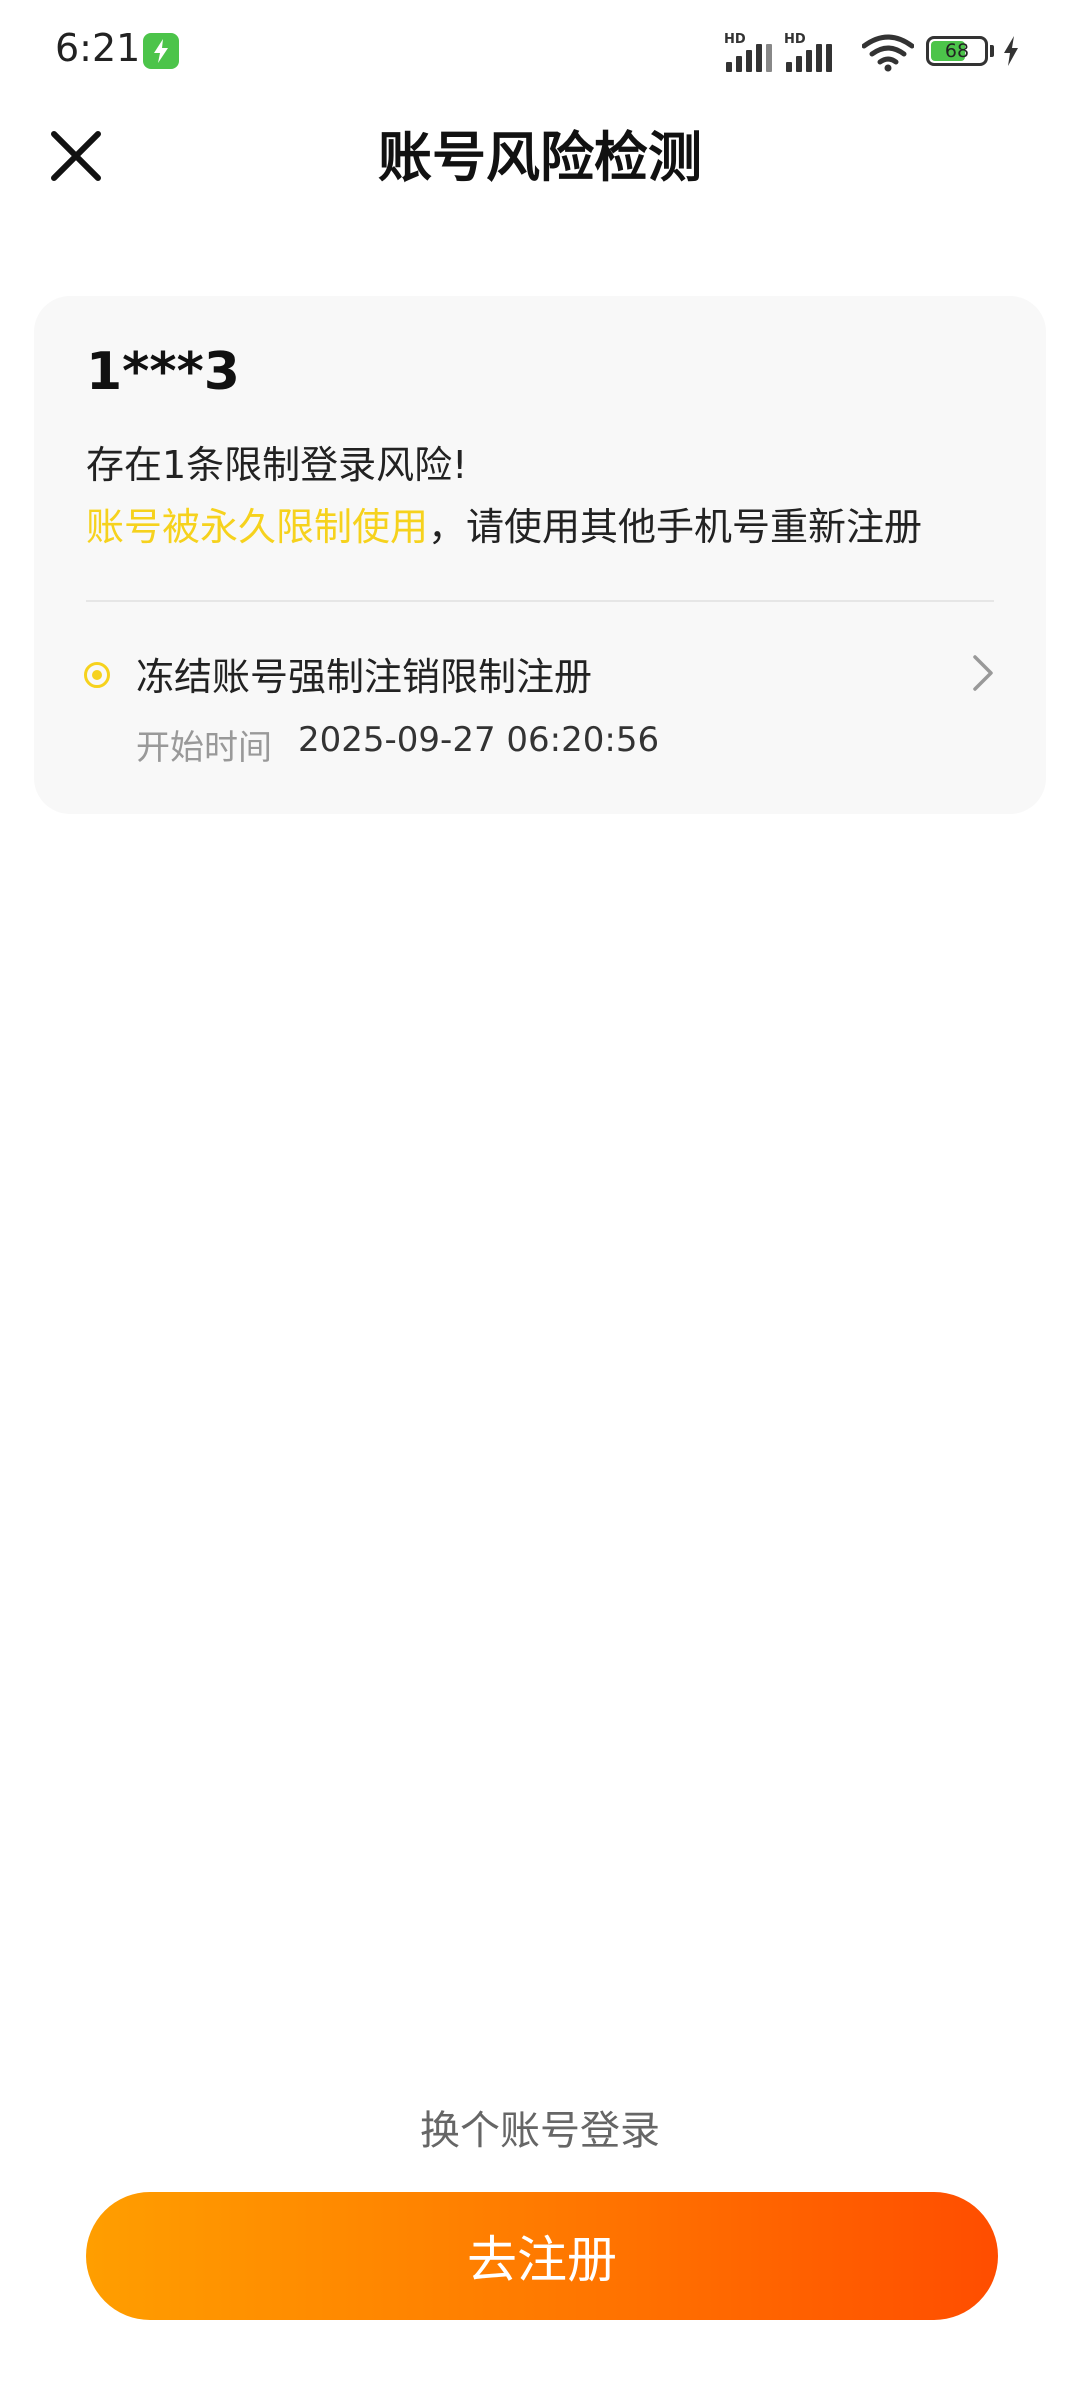  I want to click on divider, so click(540, 601).